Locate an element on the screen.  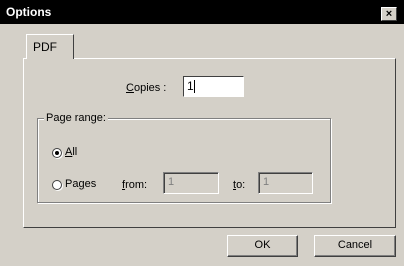
to-input: 1 is located at coordinates (285, 183).